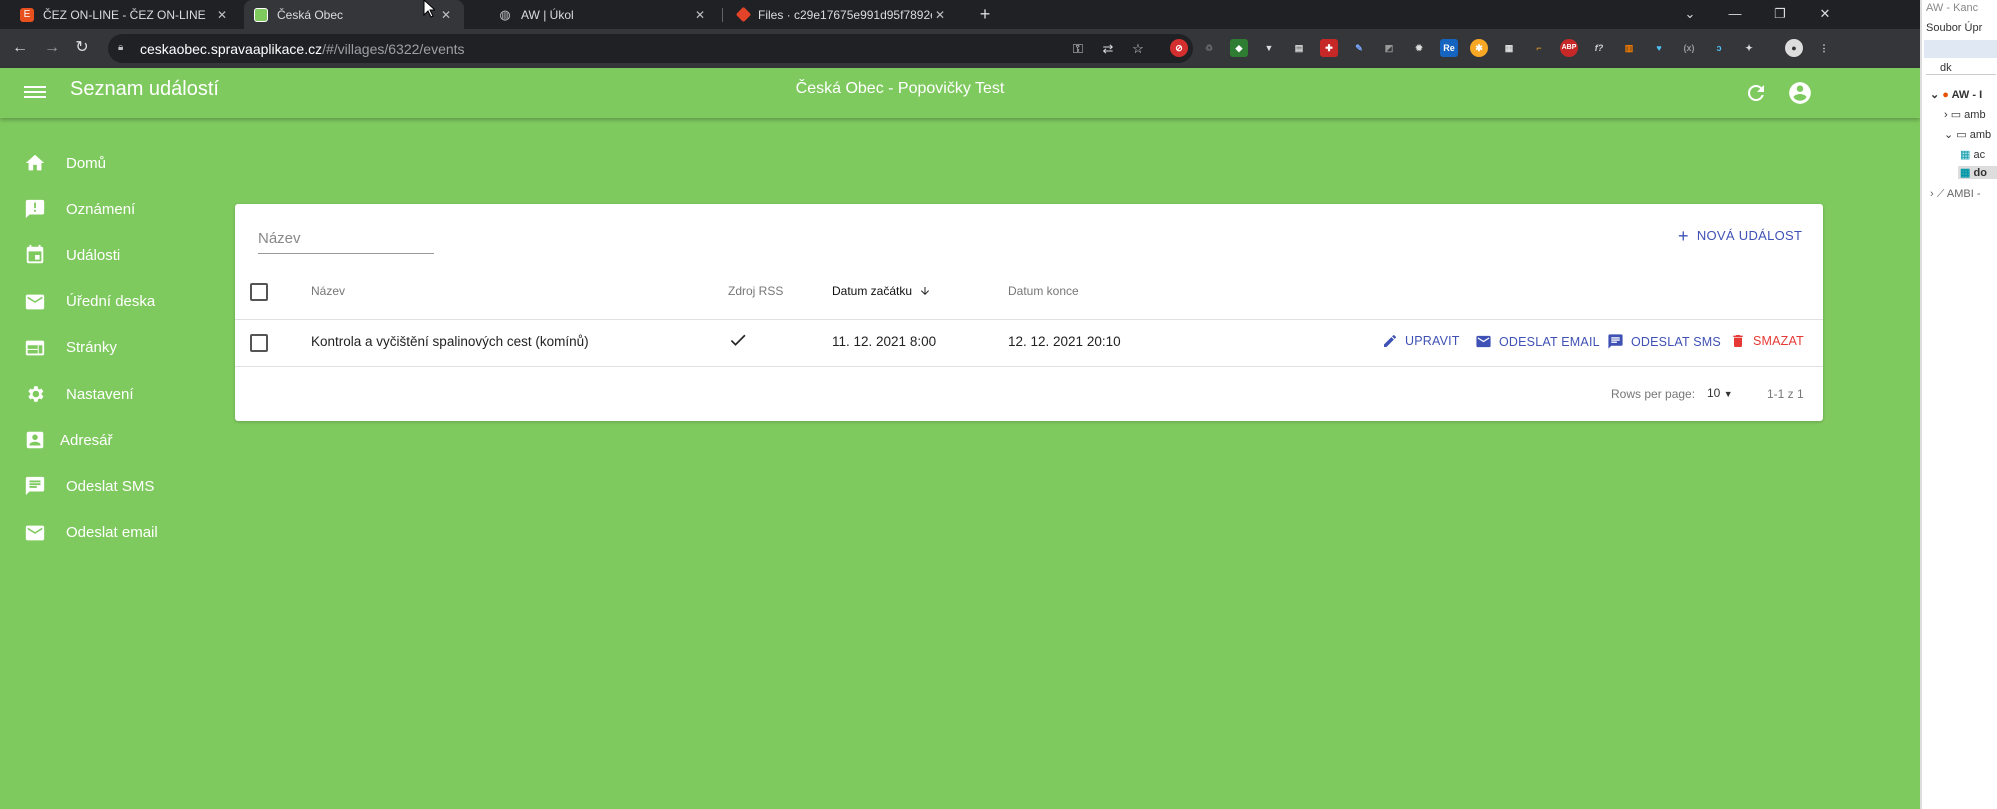 Image resolution: width=1997 pixels, height=809 pixels. What do you see at coordinates (872, 291) in the screenshot?
I see `column-header-start-label: Datum začátku` at bounding box center [872, 291].